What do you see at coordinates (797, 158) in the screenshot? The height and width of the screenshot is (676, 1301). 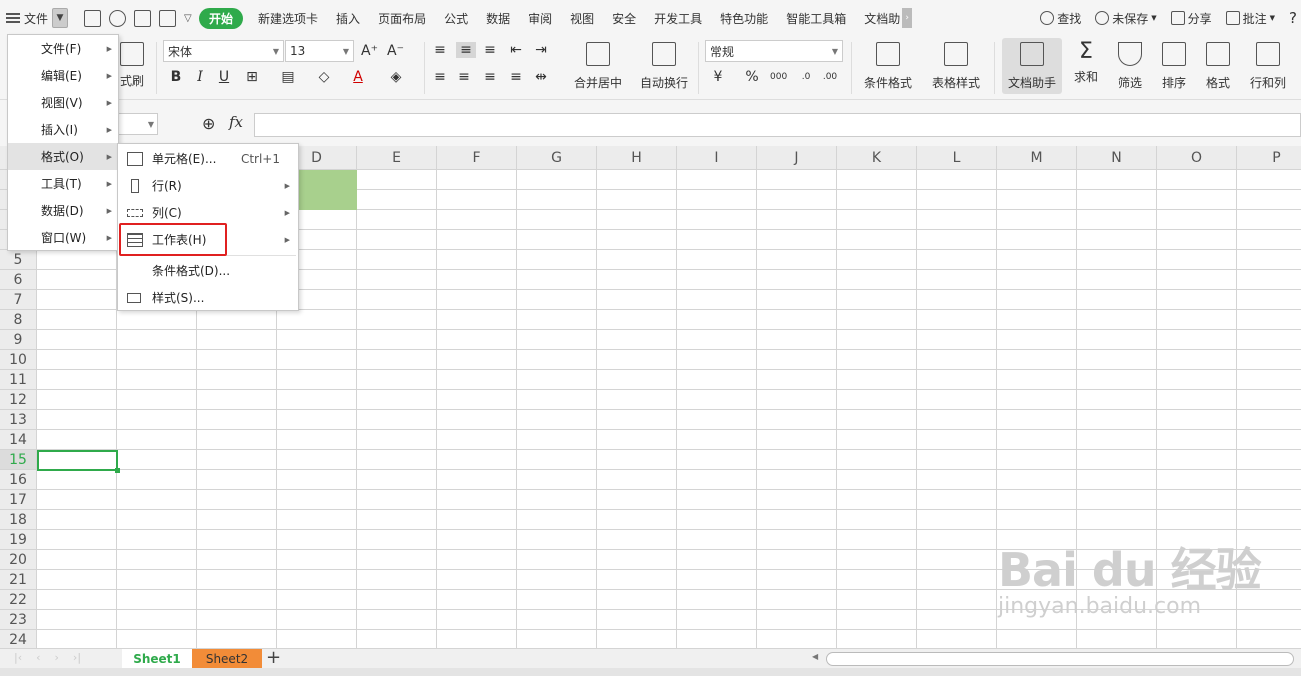 I see `column-header: J` at bounding box center [797, 158].